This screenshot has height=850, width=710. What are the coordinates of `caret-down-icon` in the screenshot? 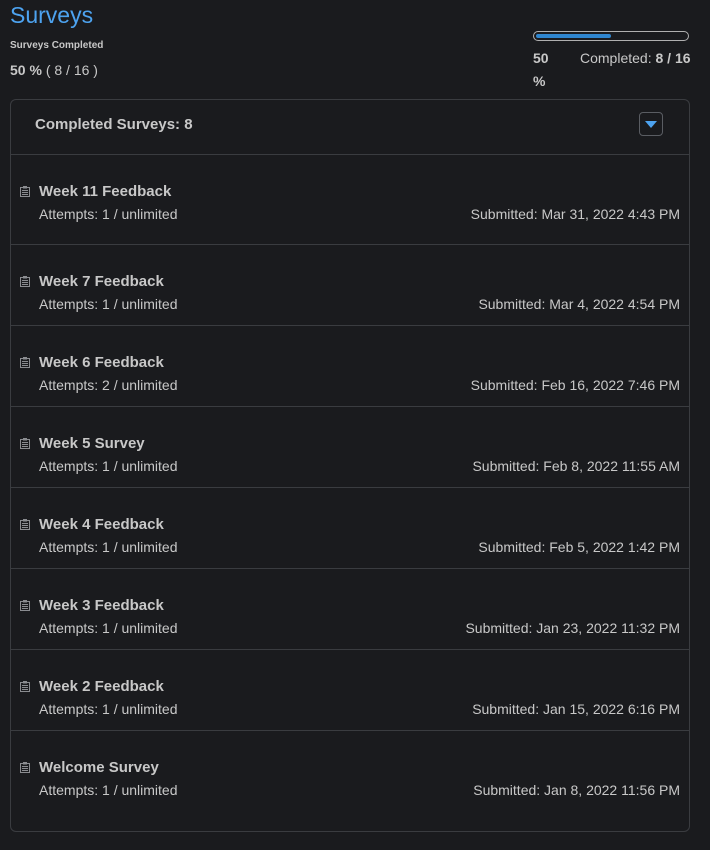 It's located at (651, 124).